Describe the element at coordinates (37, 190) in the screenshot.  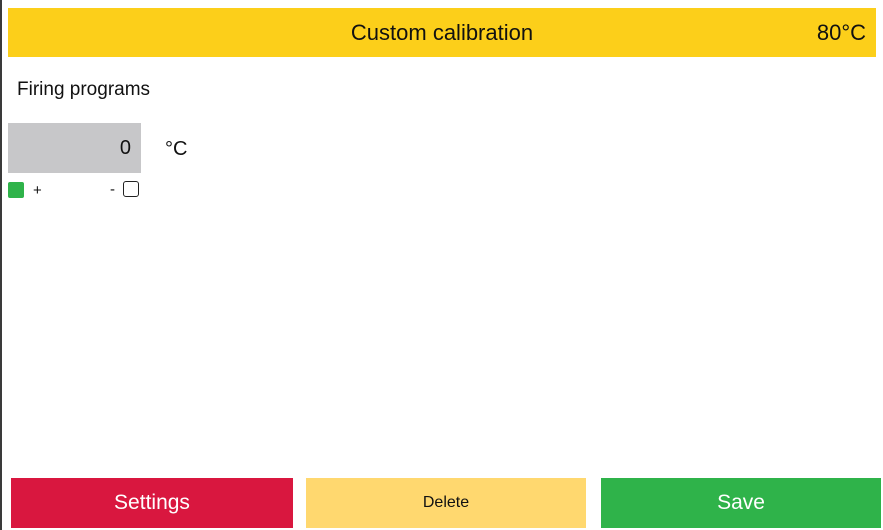
I see `plus-label: +` at that location.